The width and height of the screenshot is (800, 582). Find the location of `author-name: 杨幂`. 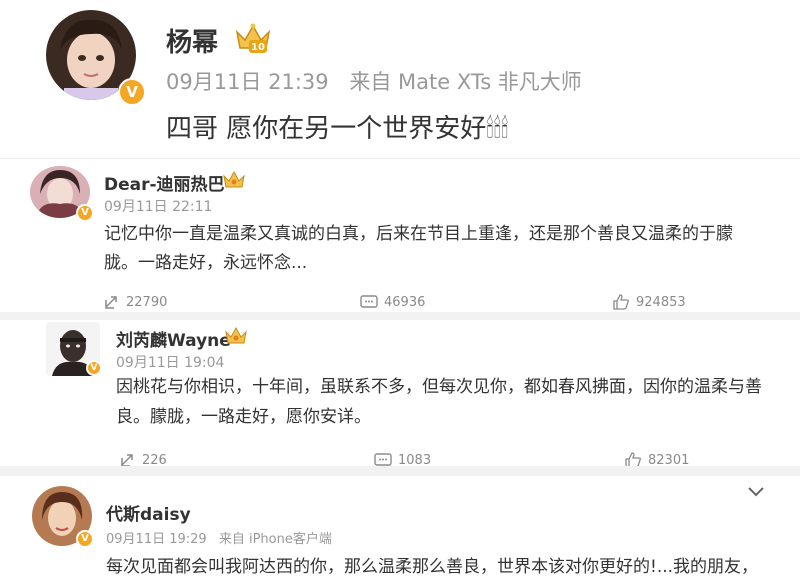

author-name: 杨幂 is located at coordinates (192, 40).